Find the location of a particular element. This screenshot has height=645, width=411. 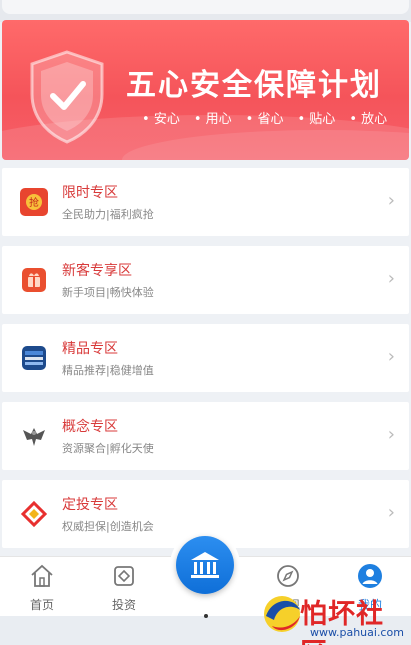

shield-check-icon is located at coordinates (67, 97).